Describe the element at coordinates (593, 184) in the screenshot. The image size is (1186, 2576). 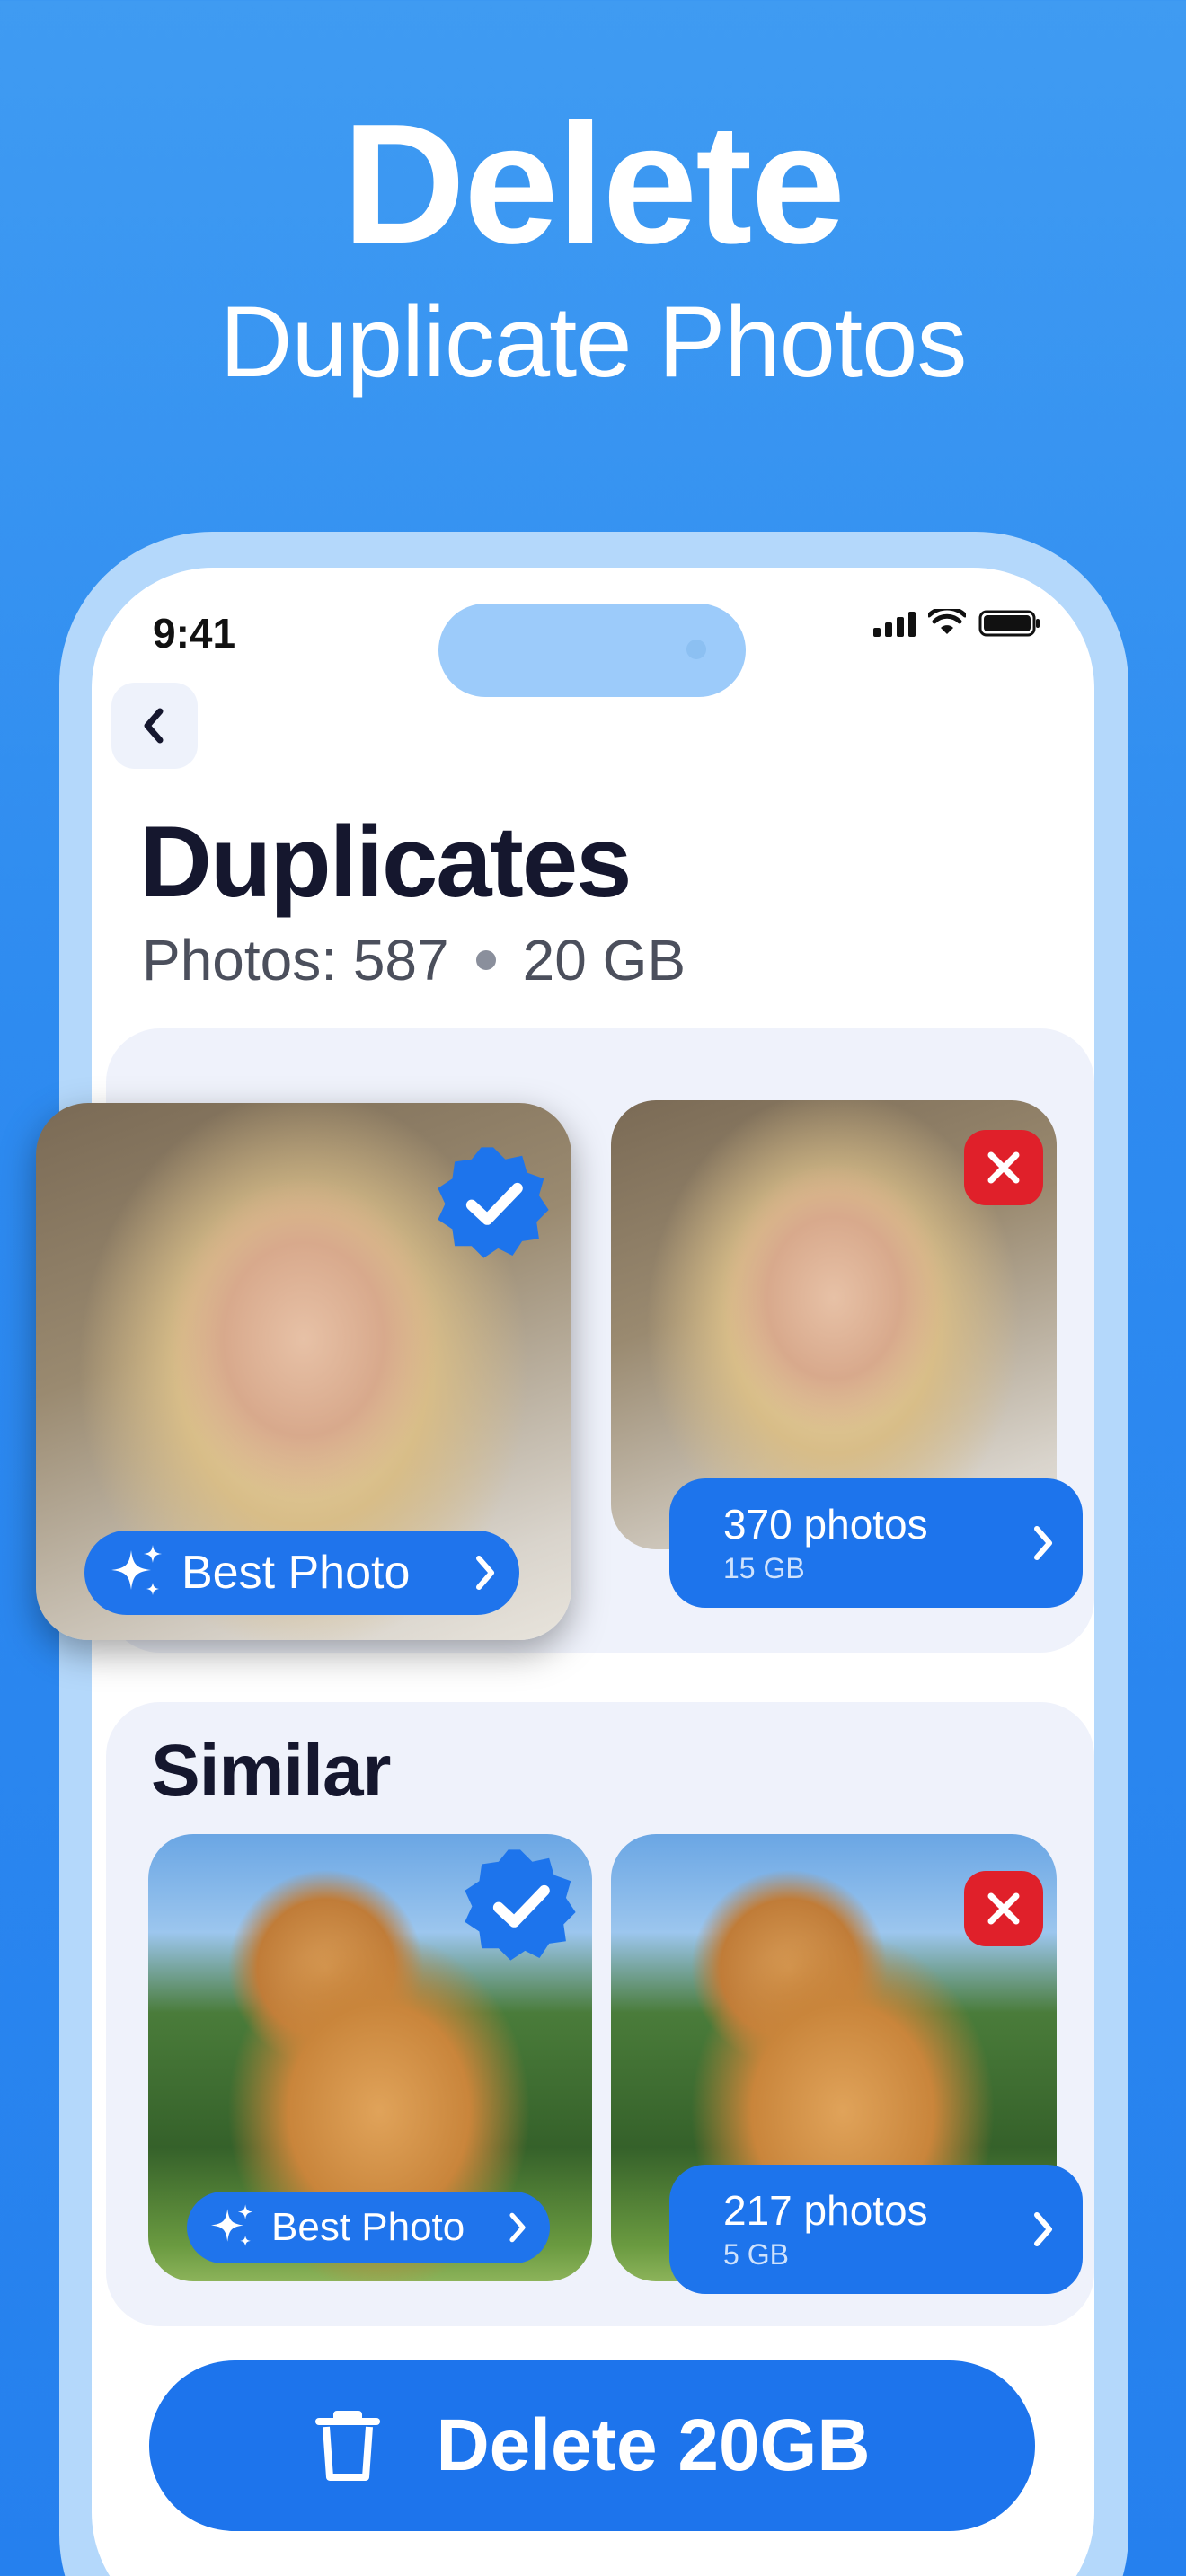
I see `promo-title: Delete` at that location.